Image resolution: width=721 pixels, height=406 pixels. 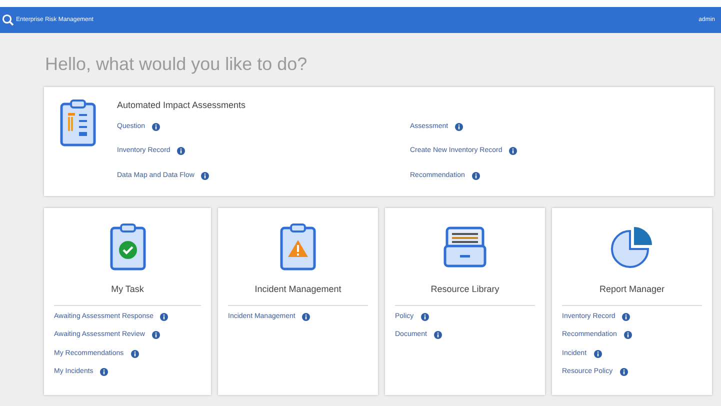 What do you see at coordinates (8, 20) in the screenshot?
I see `search-icon` at bounding box center [8, 20].